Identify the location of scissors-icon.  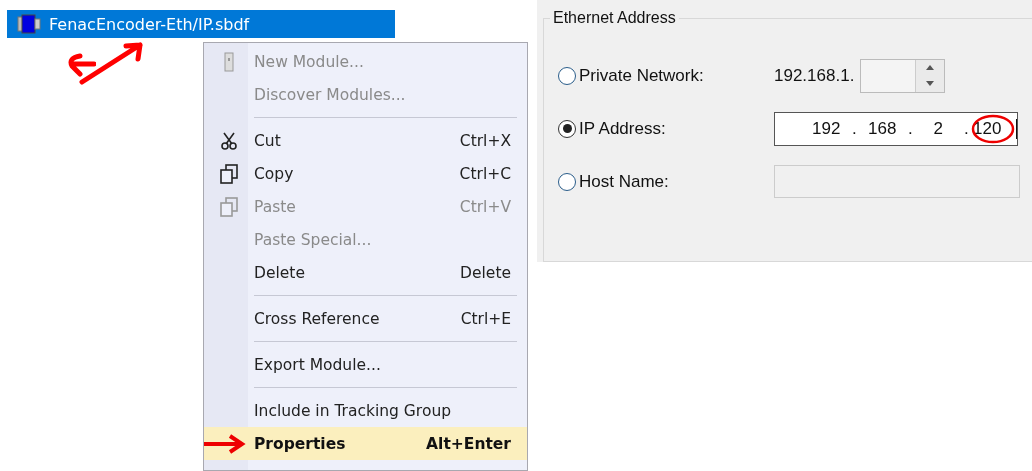
(229, 140).